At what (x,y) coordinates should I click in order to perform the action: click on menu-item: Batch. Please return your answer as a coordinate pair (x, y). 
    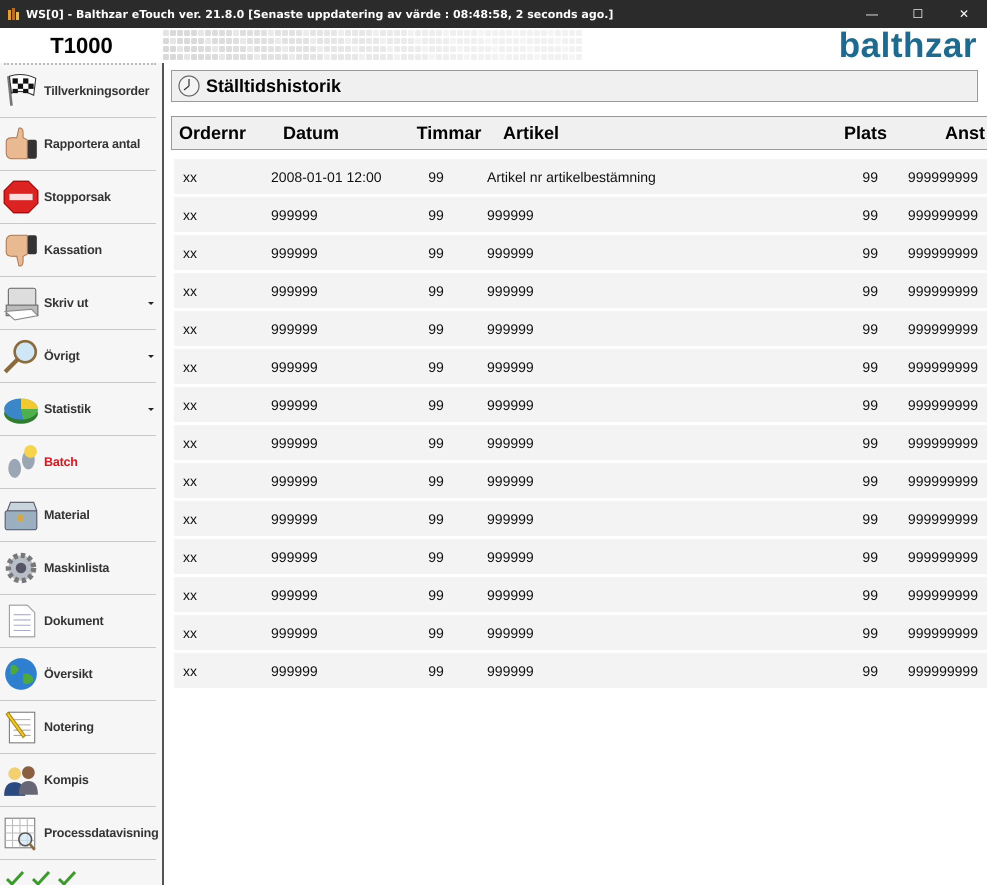
    Looking at the image, I should click on (78, 462).